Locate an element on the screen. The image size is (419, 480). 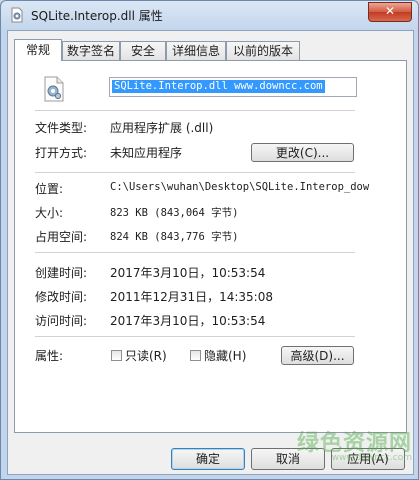
file-name-field: SQLite.Interop.dll www.downcc.com is located at coordinates (233, 87).